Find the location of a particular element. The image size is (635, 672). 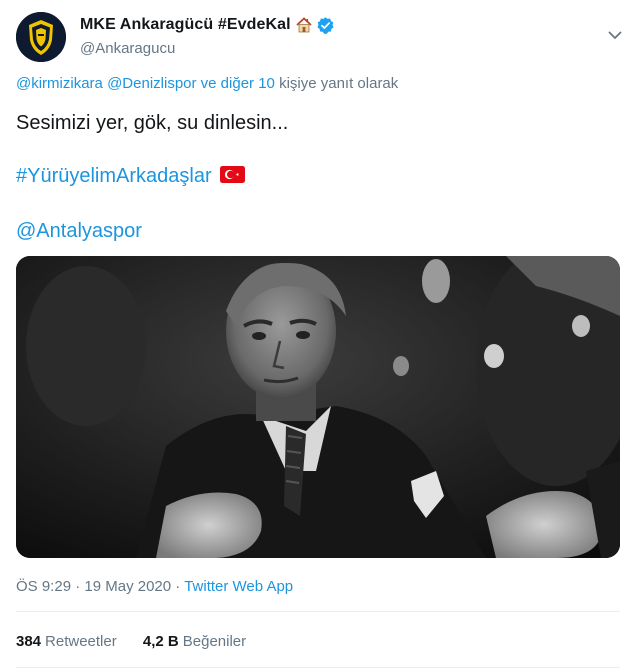

tweet-stats: 384 Retweetler 4,2 B Beğeniler is located at coordinates (142, 641).